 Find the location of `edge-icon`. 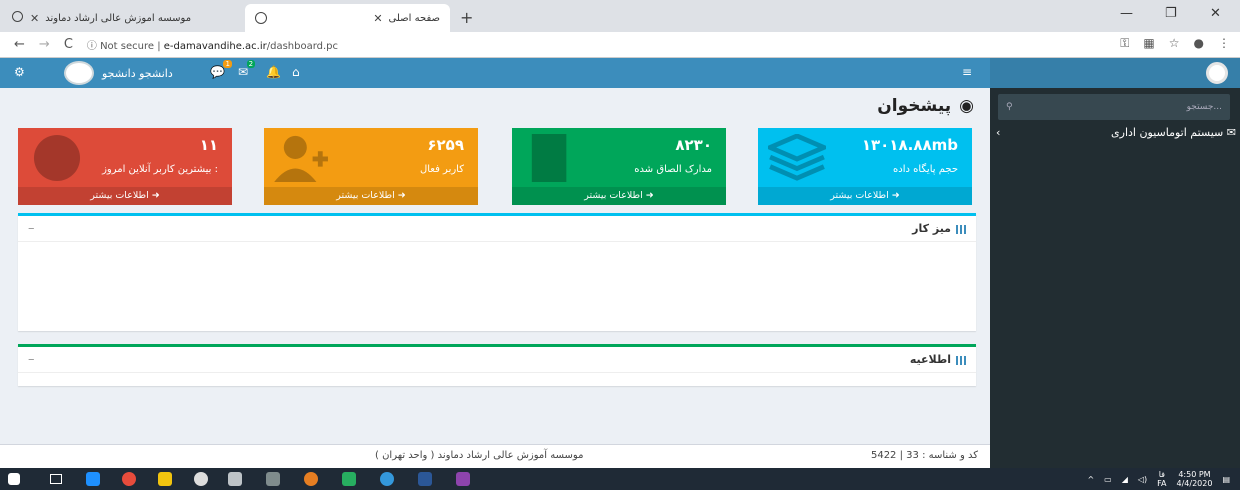

edge-icon is located at coordinates (93, 479).